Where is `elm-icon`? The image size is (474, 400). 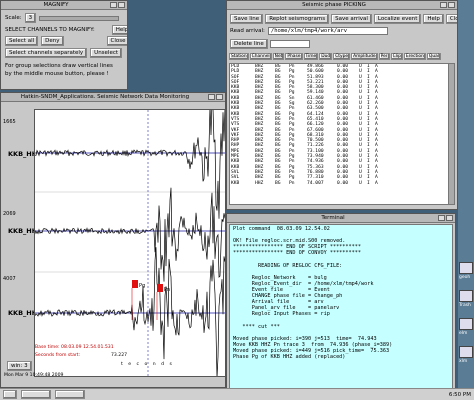
elm-icon is located at coordinates (466, 324).